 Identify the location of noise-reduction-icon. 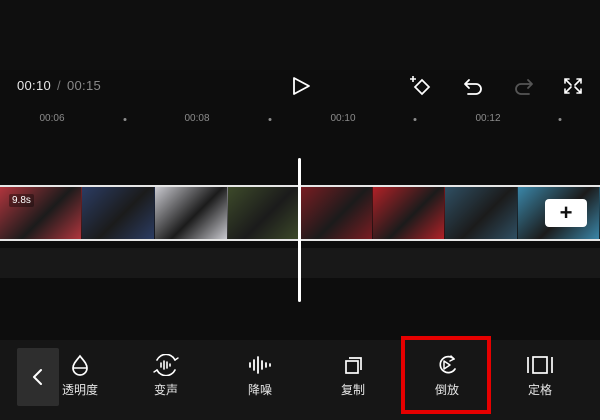
(260, 365).